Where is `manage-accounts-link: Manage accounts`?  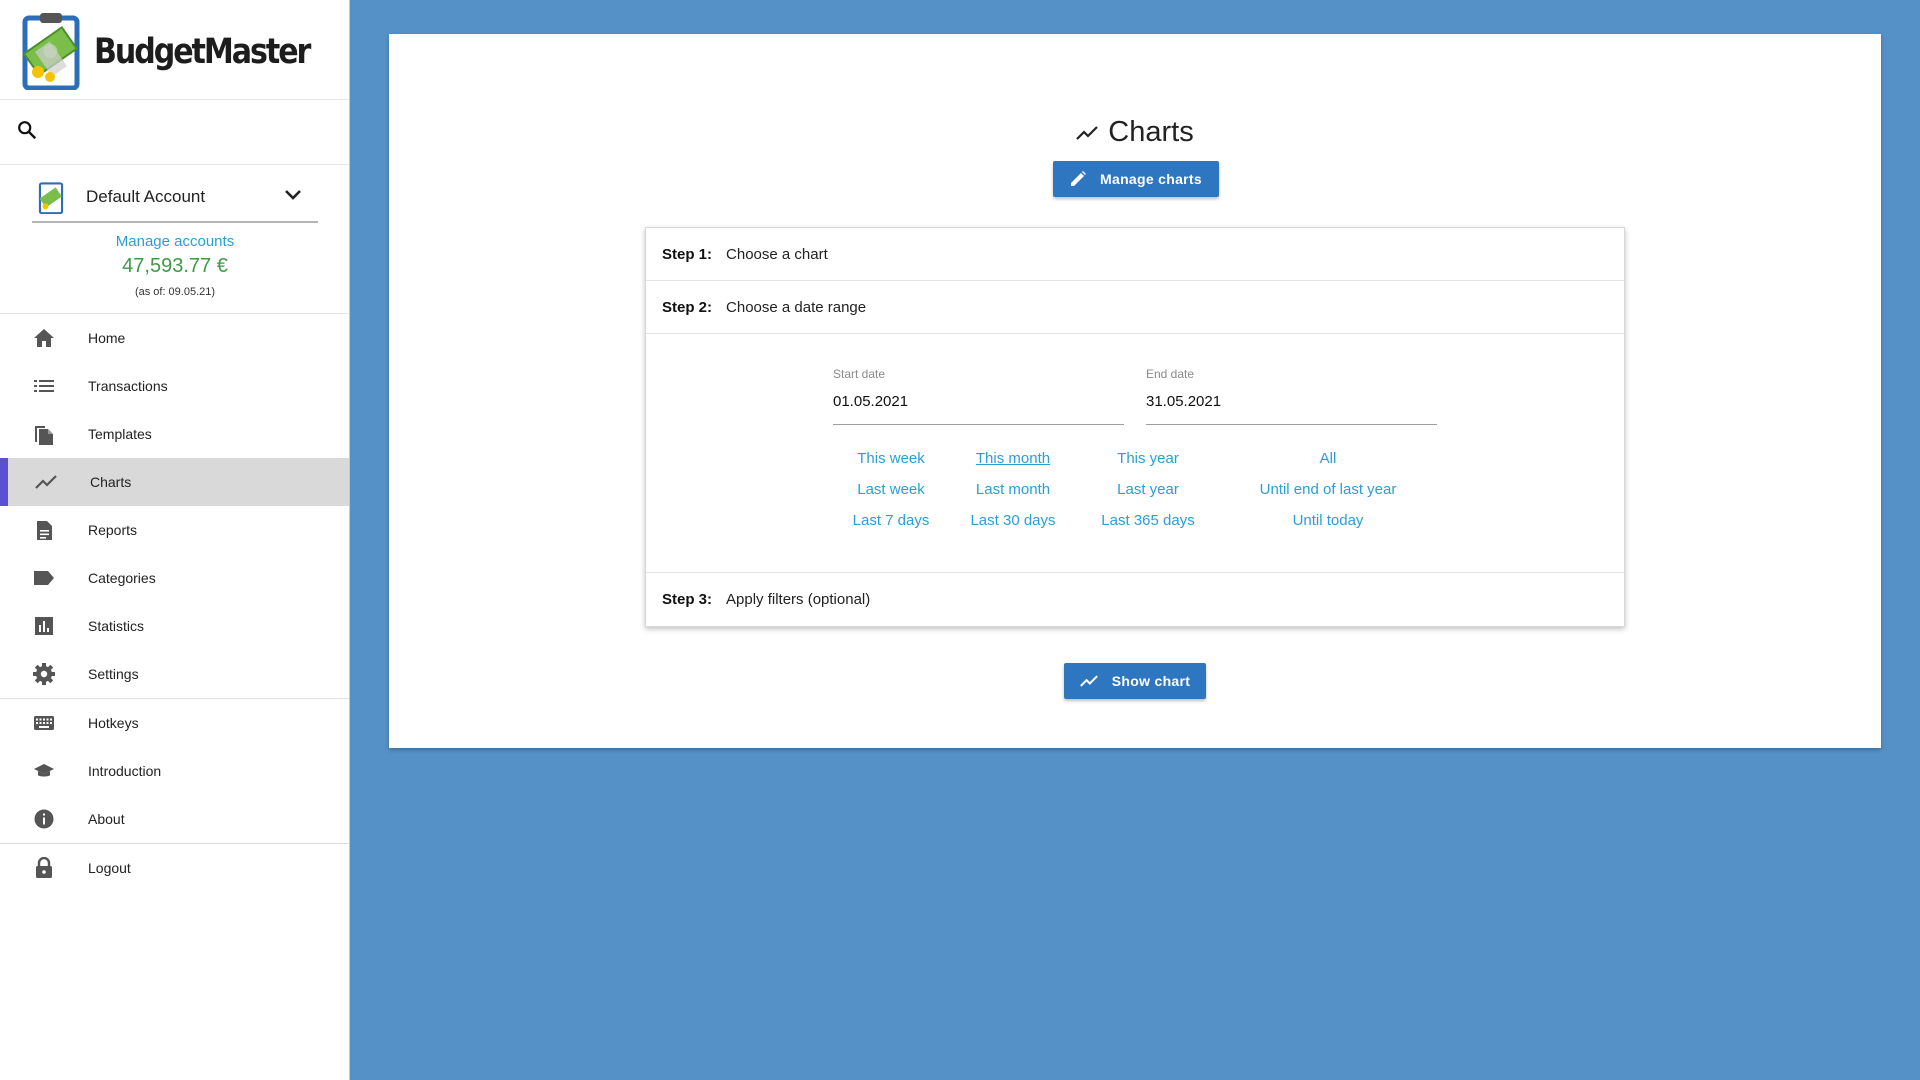 manage-accounts-link: Manage accounts is located at coordinates (175, 241).